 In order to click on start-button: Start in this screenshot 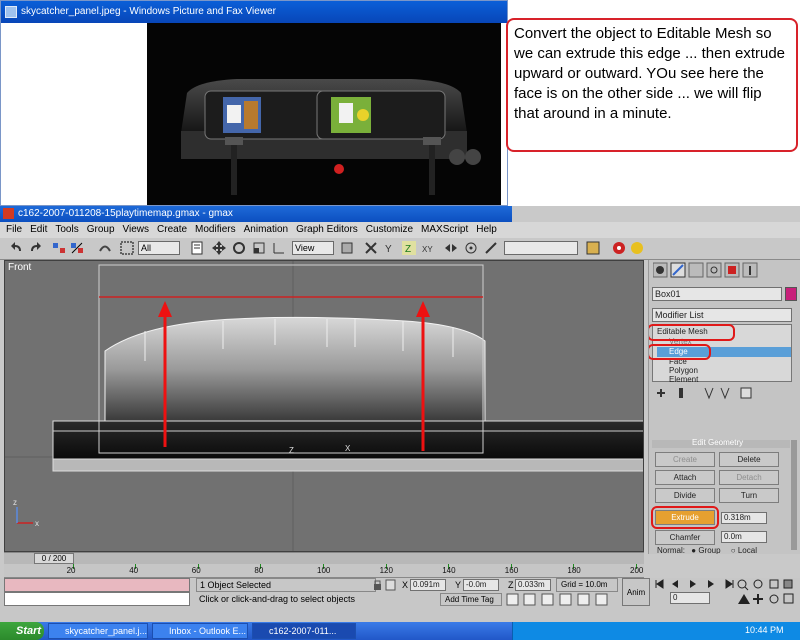, I will do `click(22, 631)`.